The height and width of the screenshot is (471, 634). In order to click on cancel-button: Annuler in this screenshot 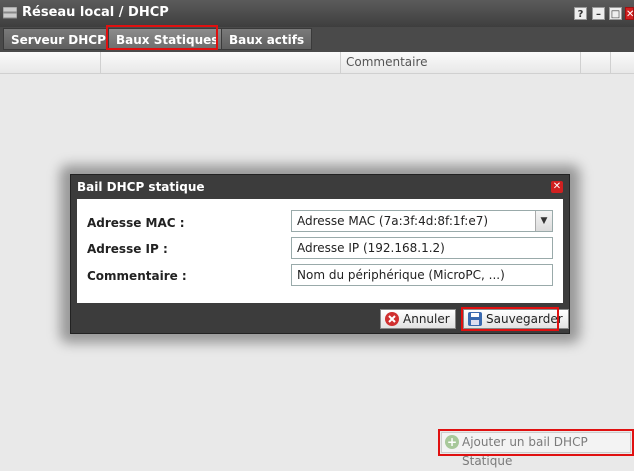, I will do `click(418, 319)`.